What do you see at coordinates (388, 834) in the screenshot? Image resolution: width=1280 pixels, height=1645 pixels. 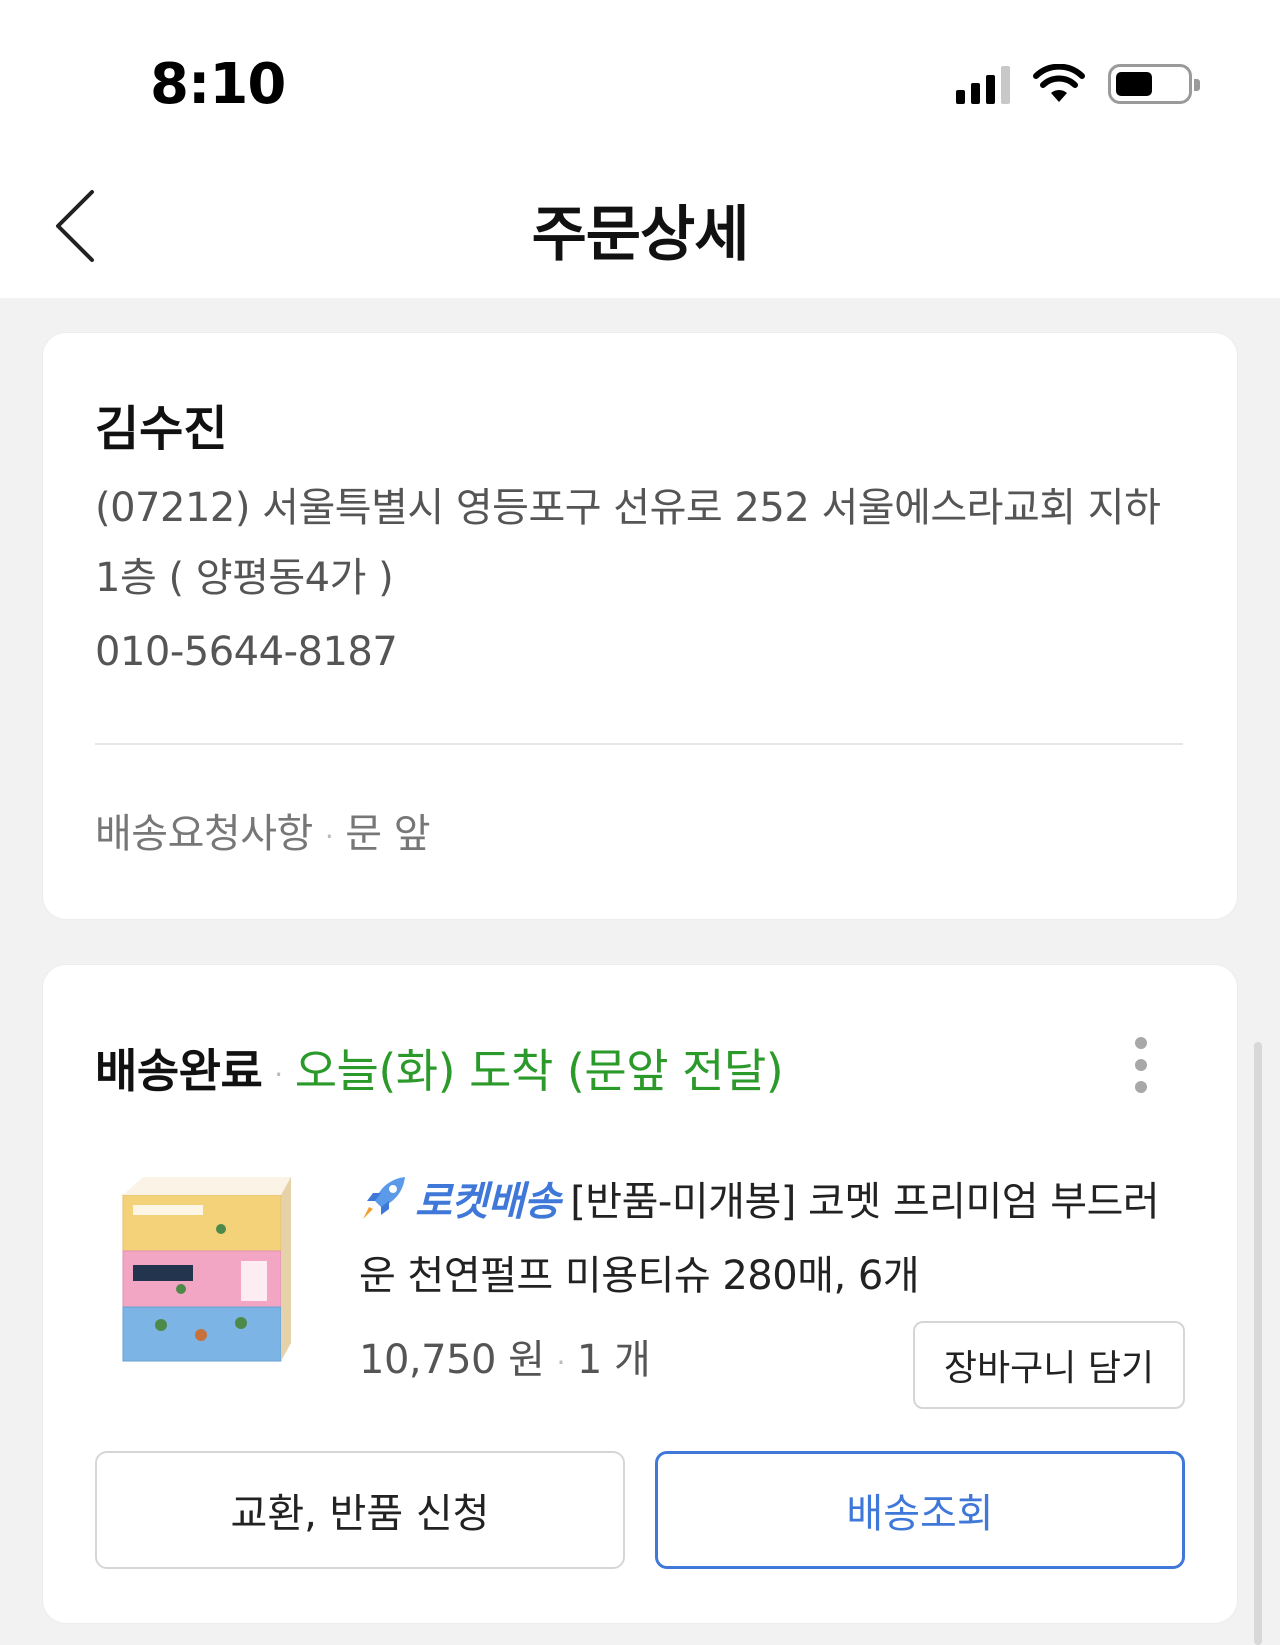 I see `delivery-request-value: 문 앞` at bounding box center [388, 834].